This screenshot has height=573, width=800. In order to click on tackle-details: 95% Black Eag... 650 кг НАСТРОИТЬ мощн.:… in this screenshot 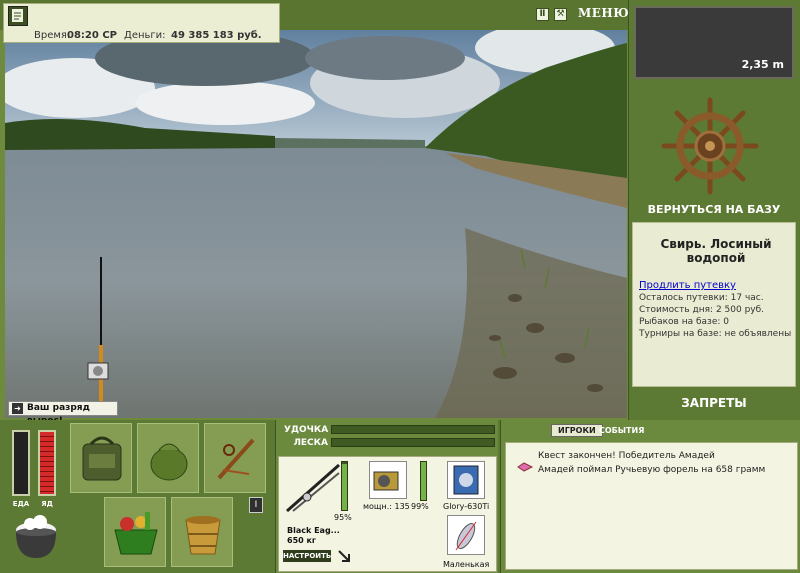, I will do `click(387, 514)`.